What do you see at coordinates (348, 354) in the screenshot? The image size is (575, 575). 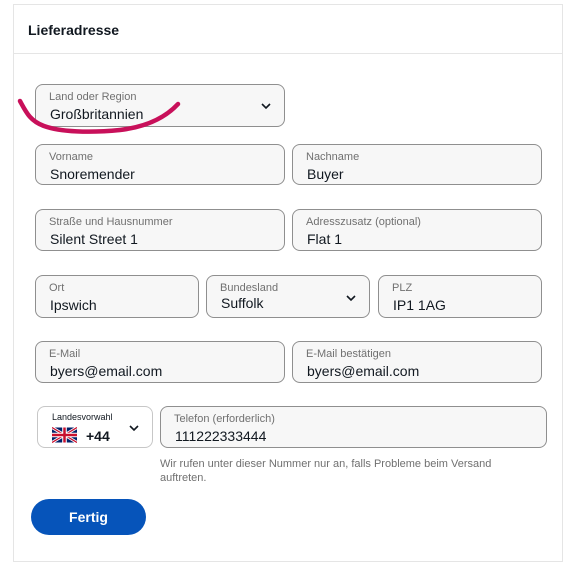 I see `email-confirm-label: E-Mail bestätigen` at bounding box center [348, 354].